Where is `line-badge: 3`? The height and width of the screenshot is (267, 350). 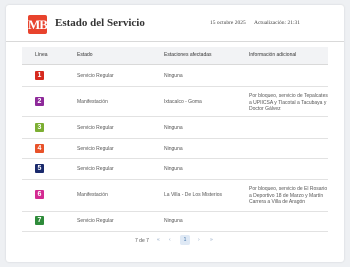
line-badge: 3 is located at coordinates (39, 127).